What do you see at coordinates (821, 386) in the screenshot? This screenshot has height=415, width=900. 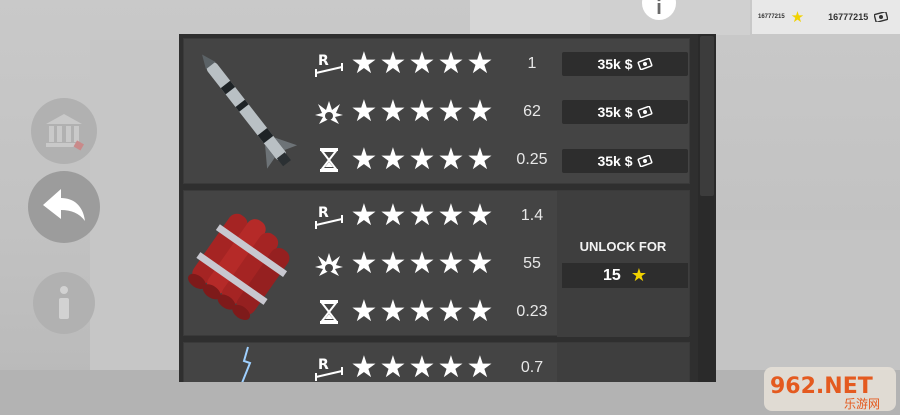 I see `watermark-text: 962.NET` at bounding box center [821, 386].